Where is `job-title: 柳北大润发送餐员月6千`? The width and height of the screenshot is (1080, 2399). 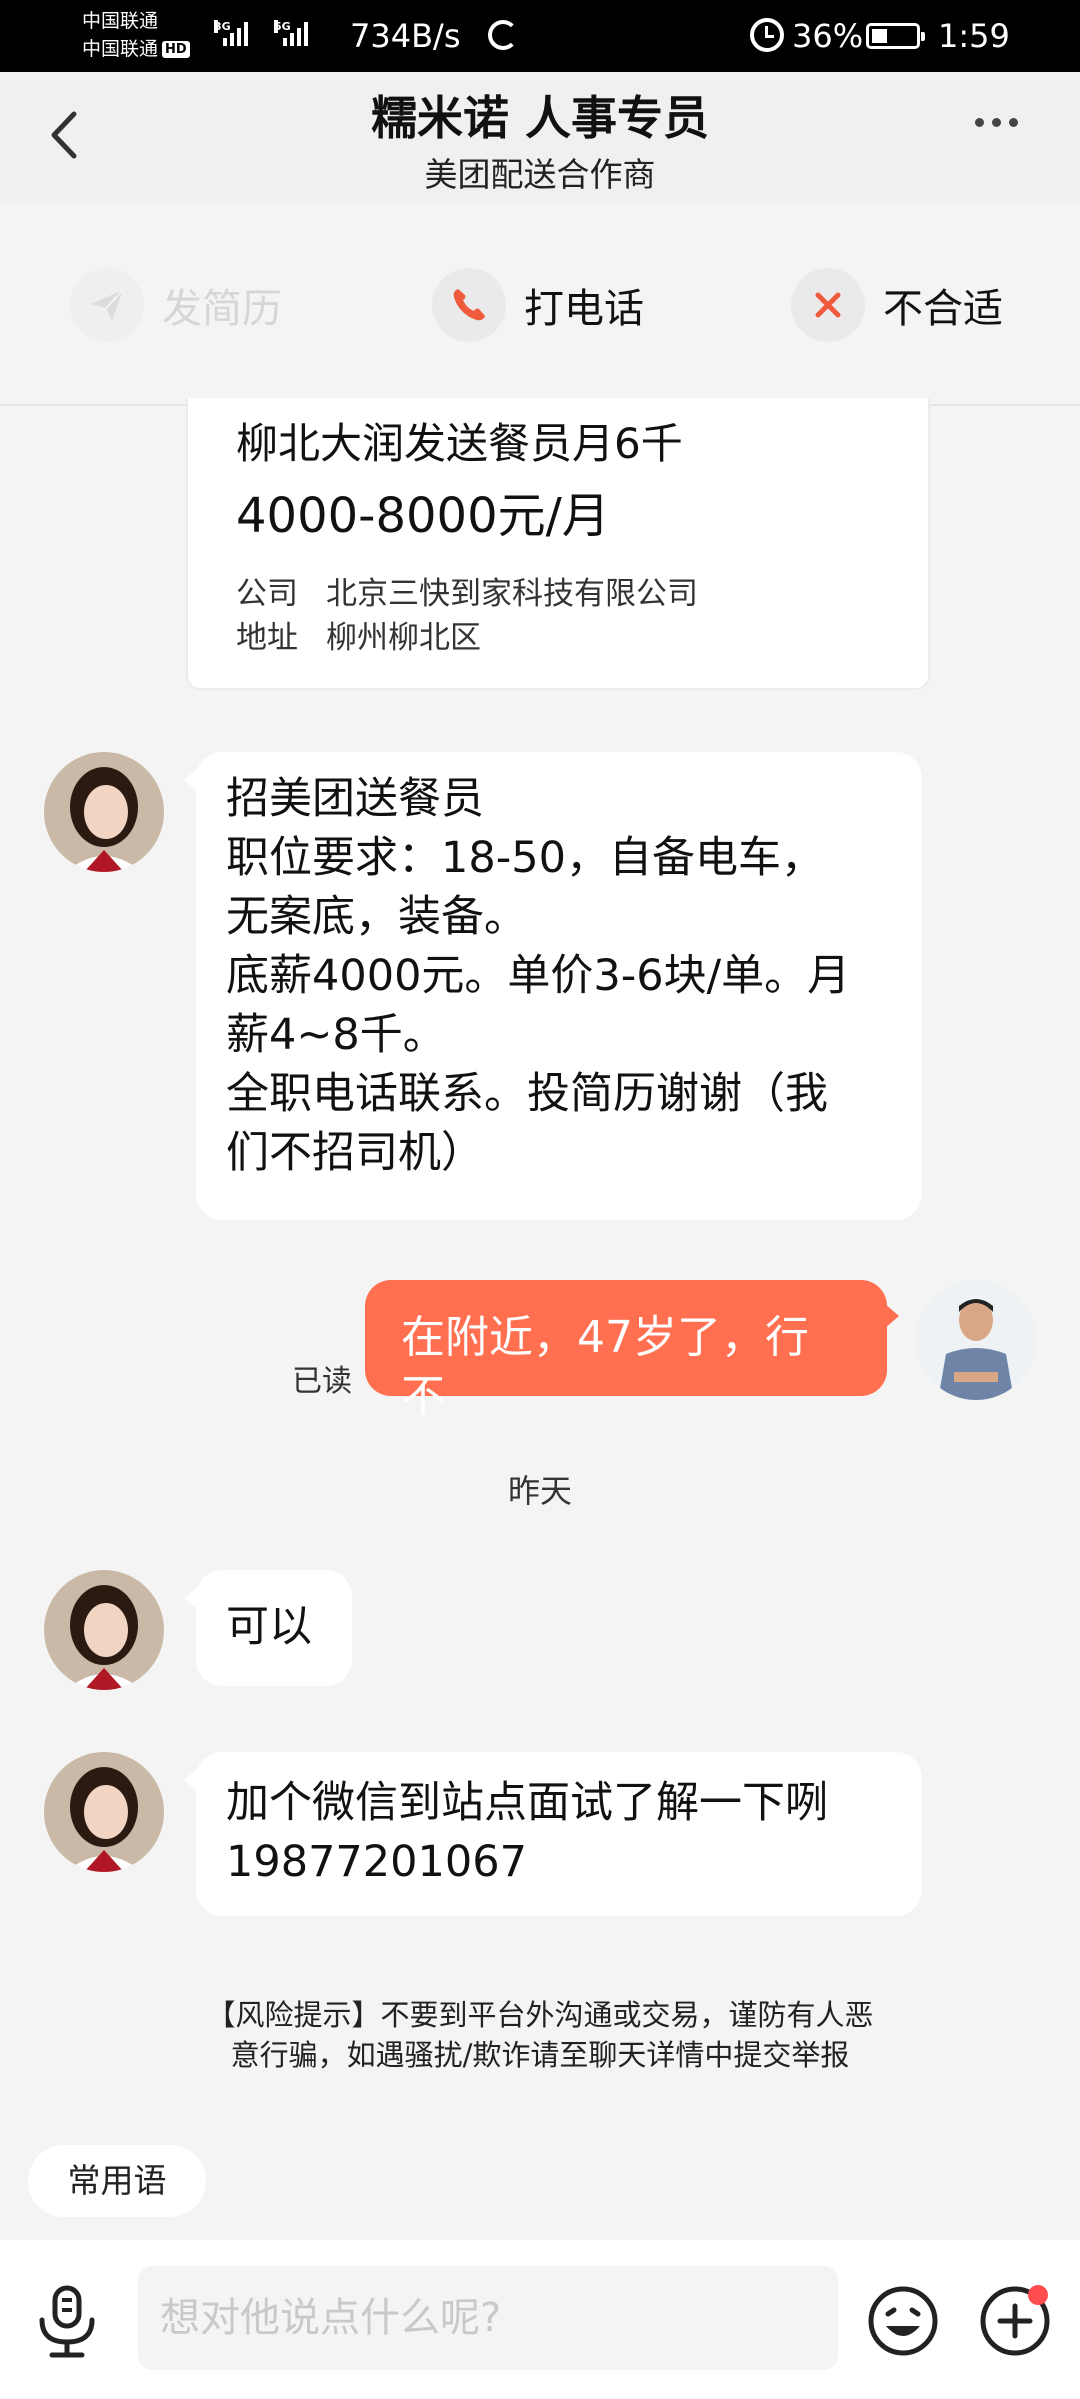 job-title: 柳北大润发送餐员月6千 is located at coordinates (459, 443).